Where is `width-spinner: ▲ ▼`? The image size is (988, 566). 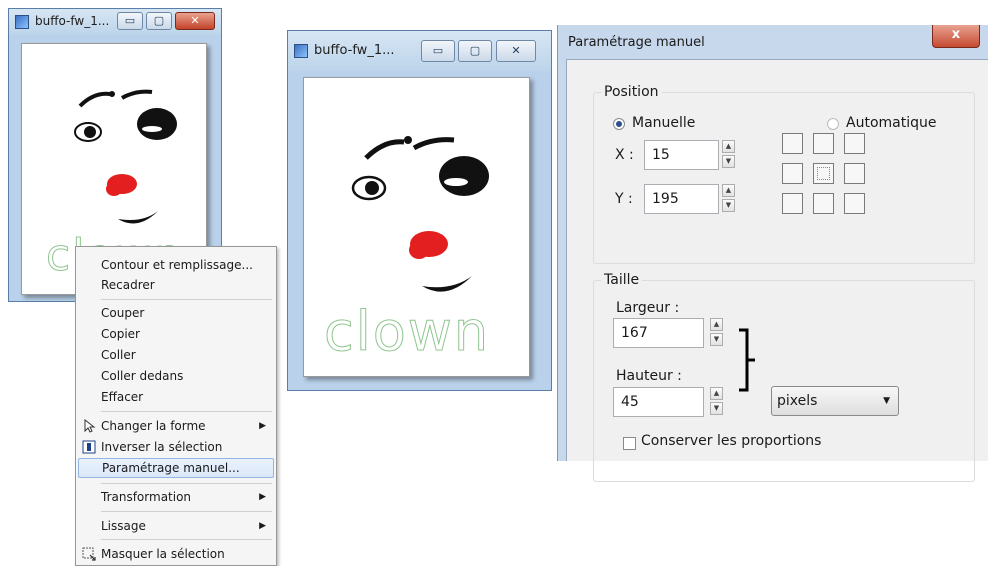
width-spinner: ▲ ▼ is located at coordinates (716, 333).